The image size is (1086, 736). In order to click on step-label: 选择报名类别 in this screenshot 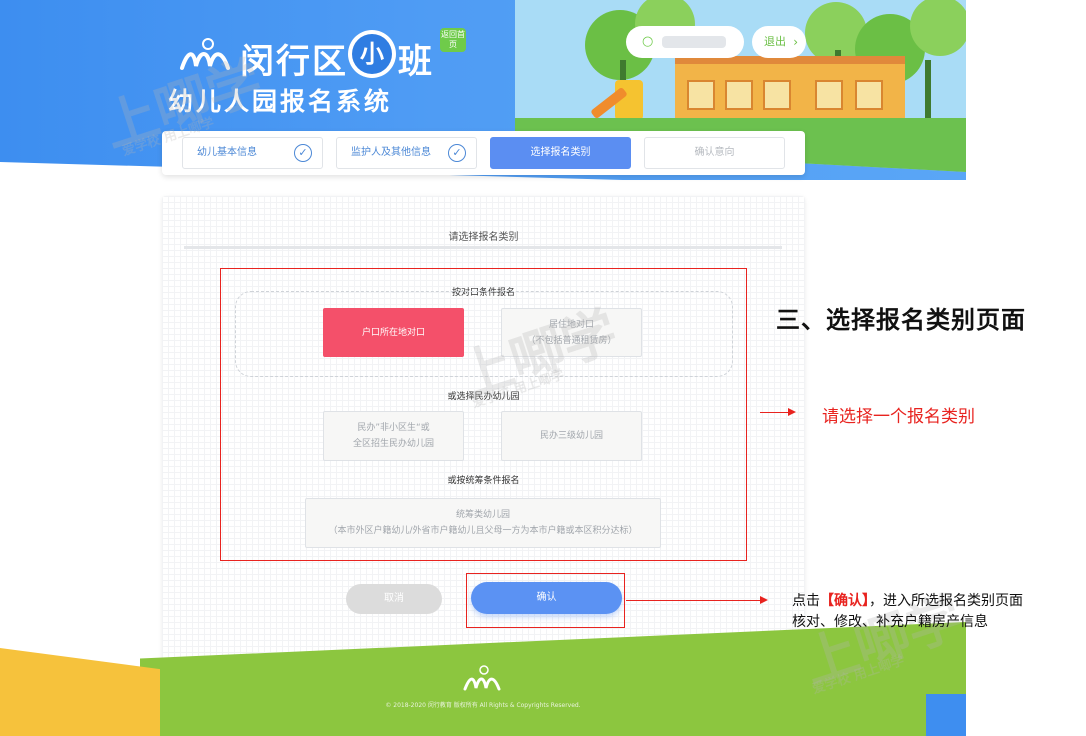, I will do `click(560, 152)`.